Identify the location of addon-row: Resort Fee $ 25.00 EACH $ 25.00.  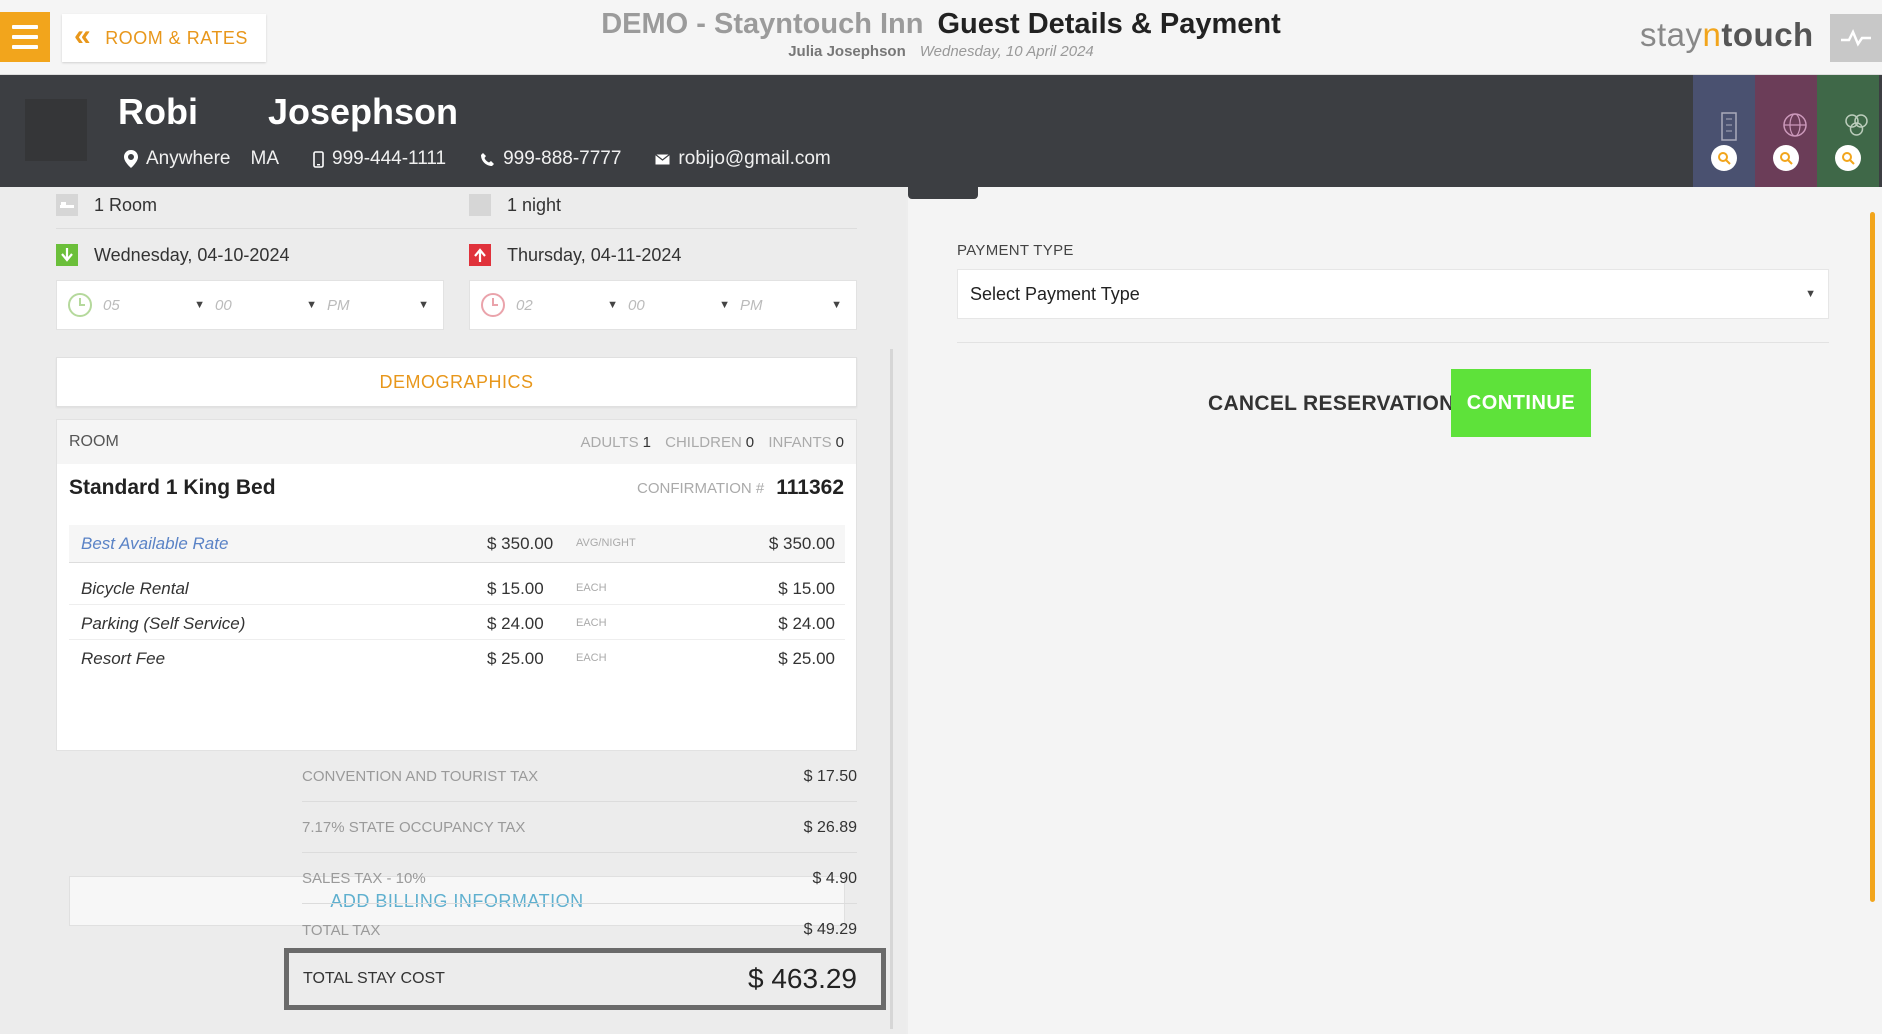
(458, 658).